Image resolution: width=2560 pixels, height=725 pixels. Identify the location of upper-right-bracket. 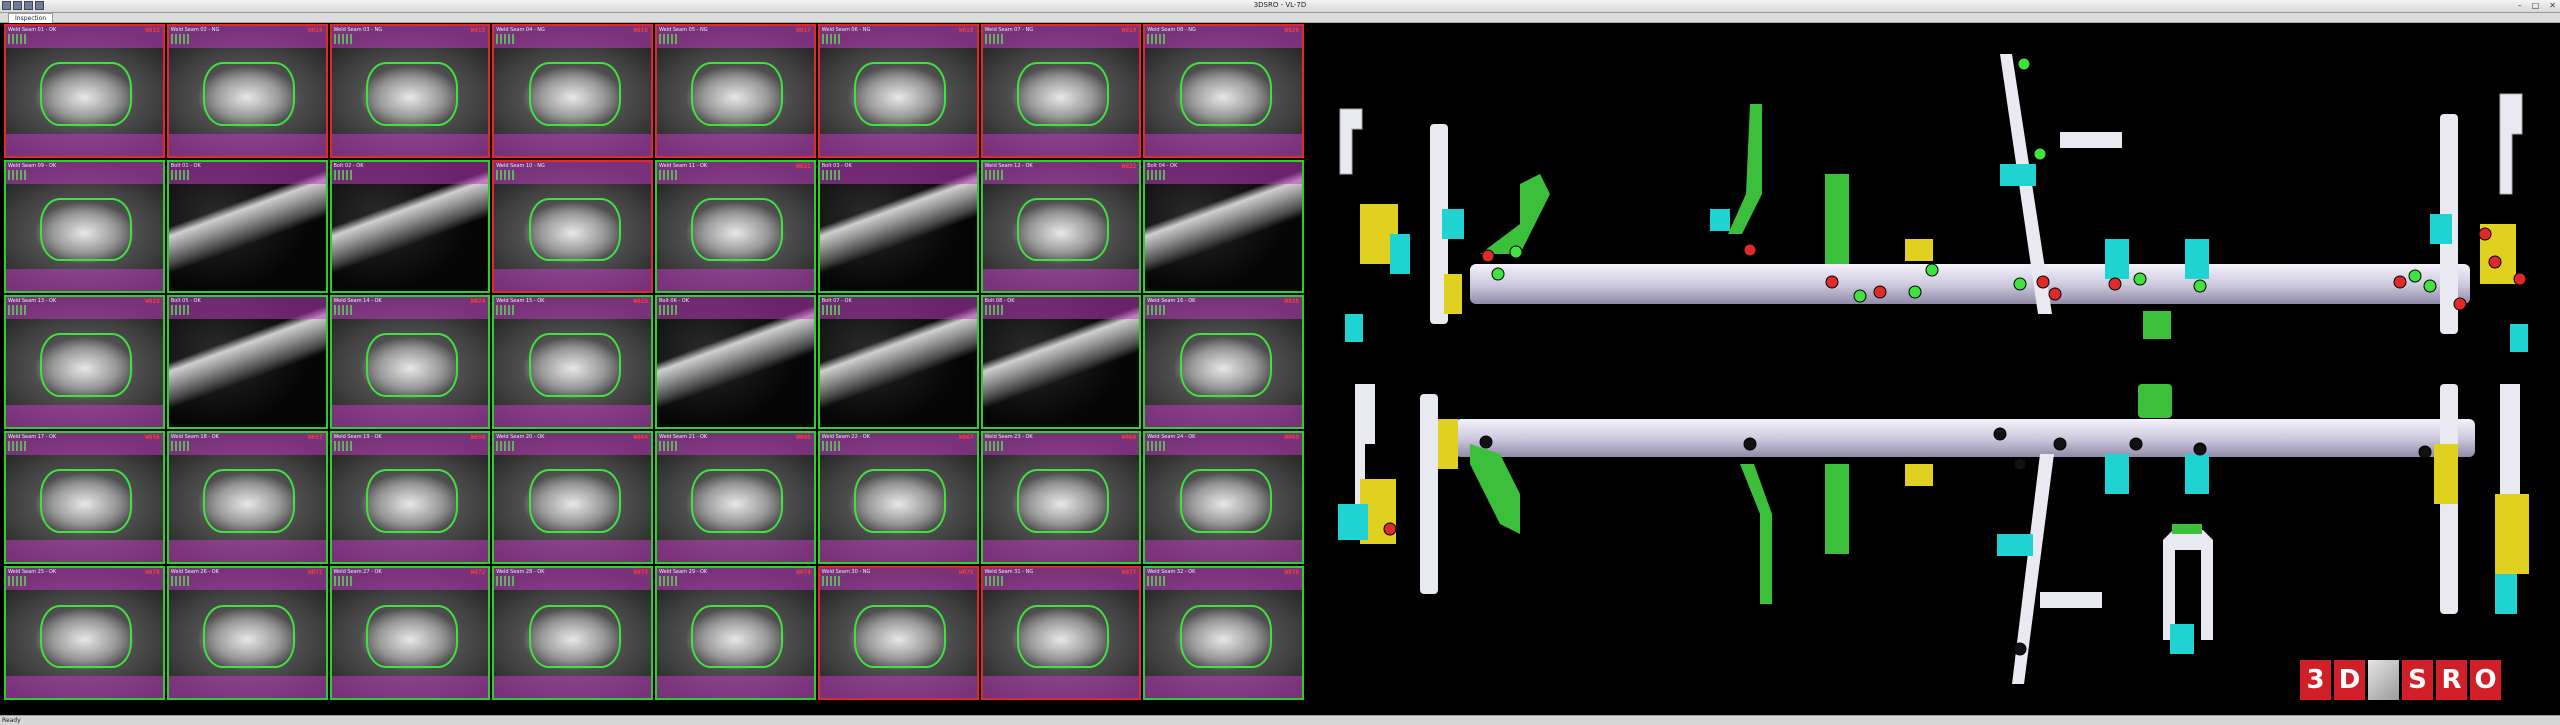
(2511, 144).